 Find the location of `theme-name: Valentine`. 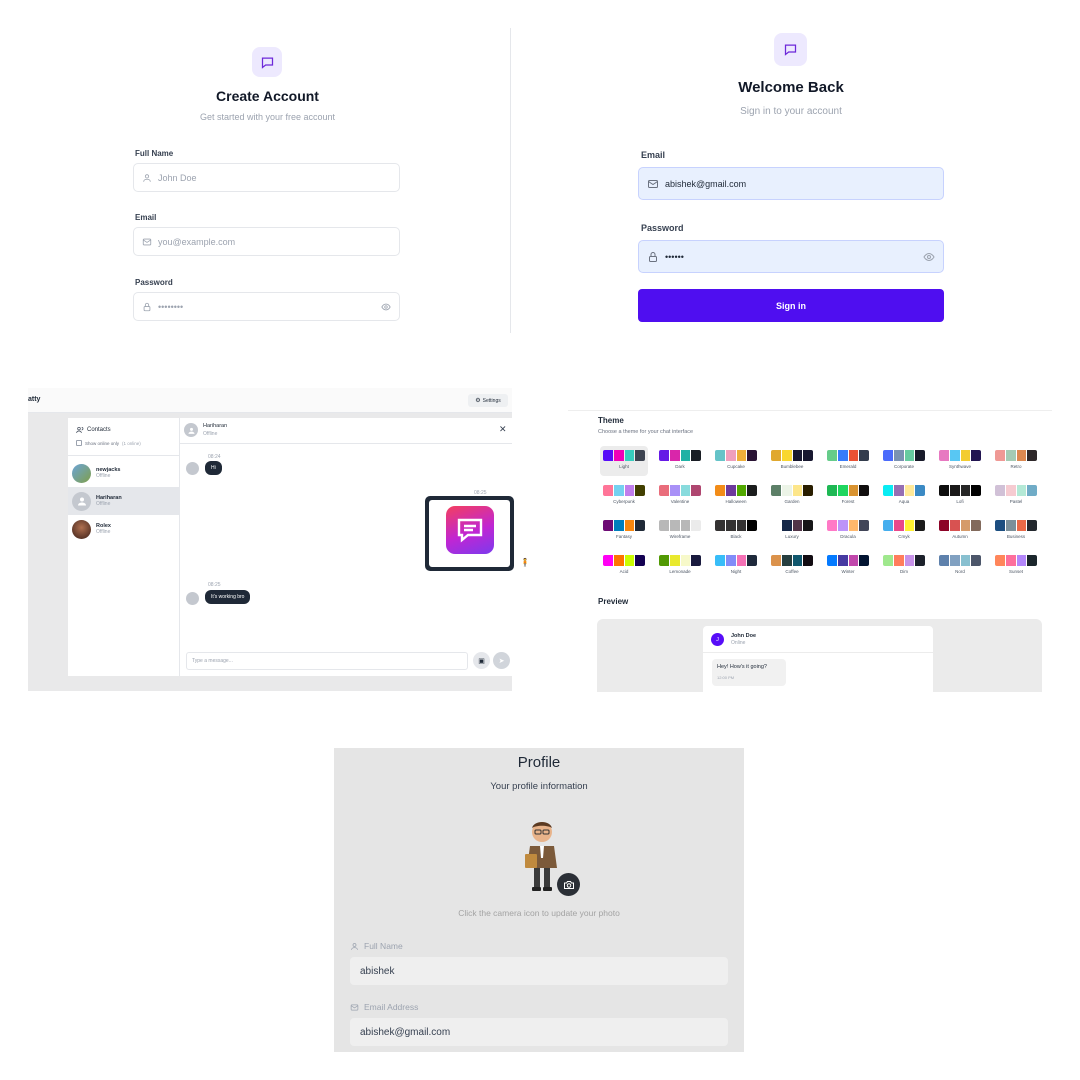

theme-name: Valentine is located at coordinates (680, 501).